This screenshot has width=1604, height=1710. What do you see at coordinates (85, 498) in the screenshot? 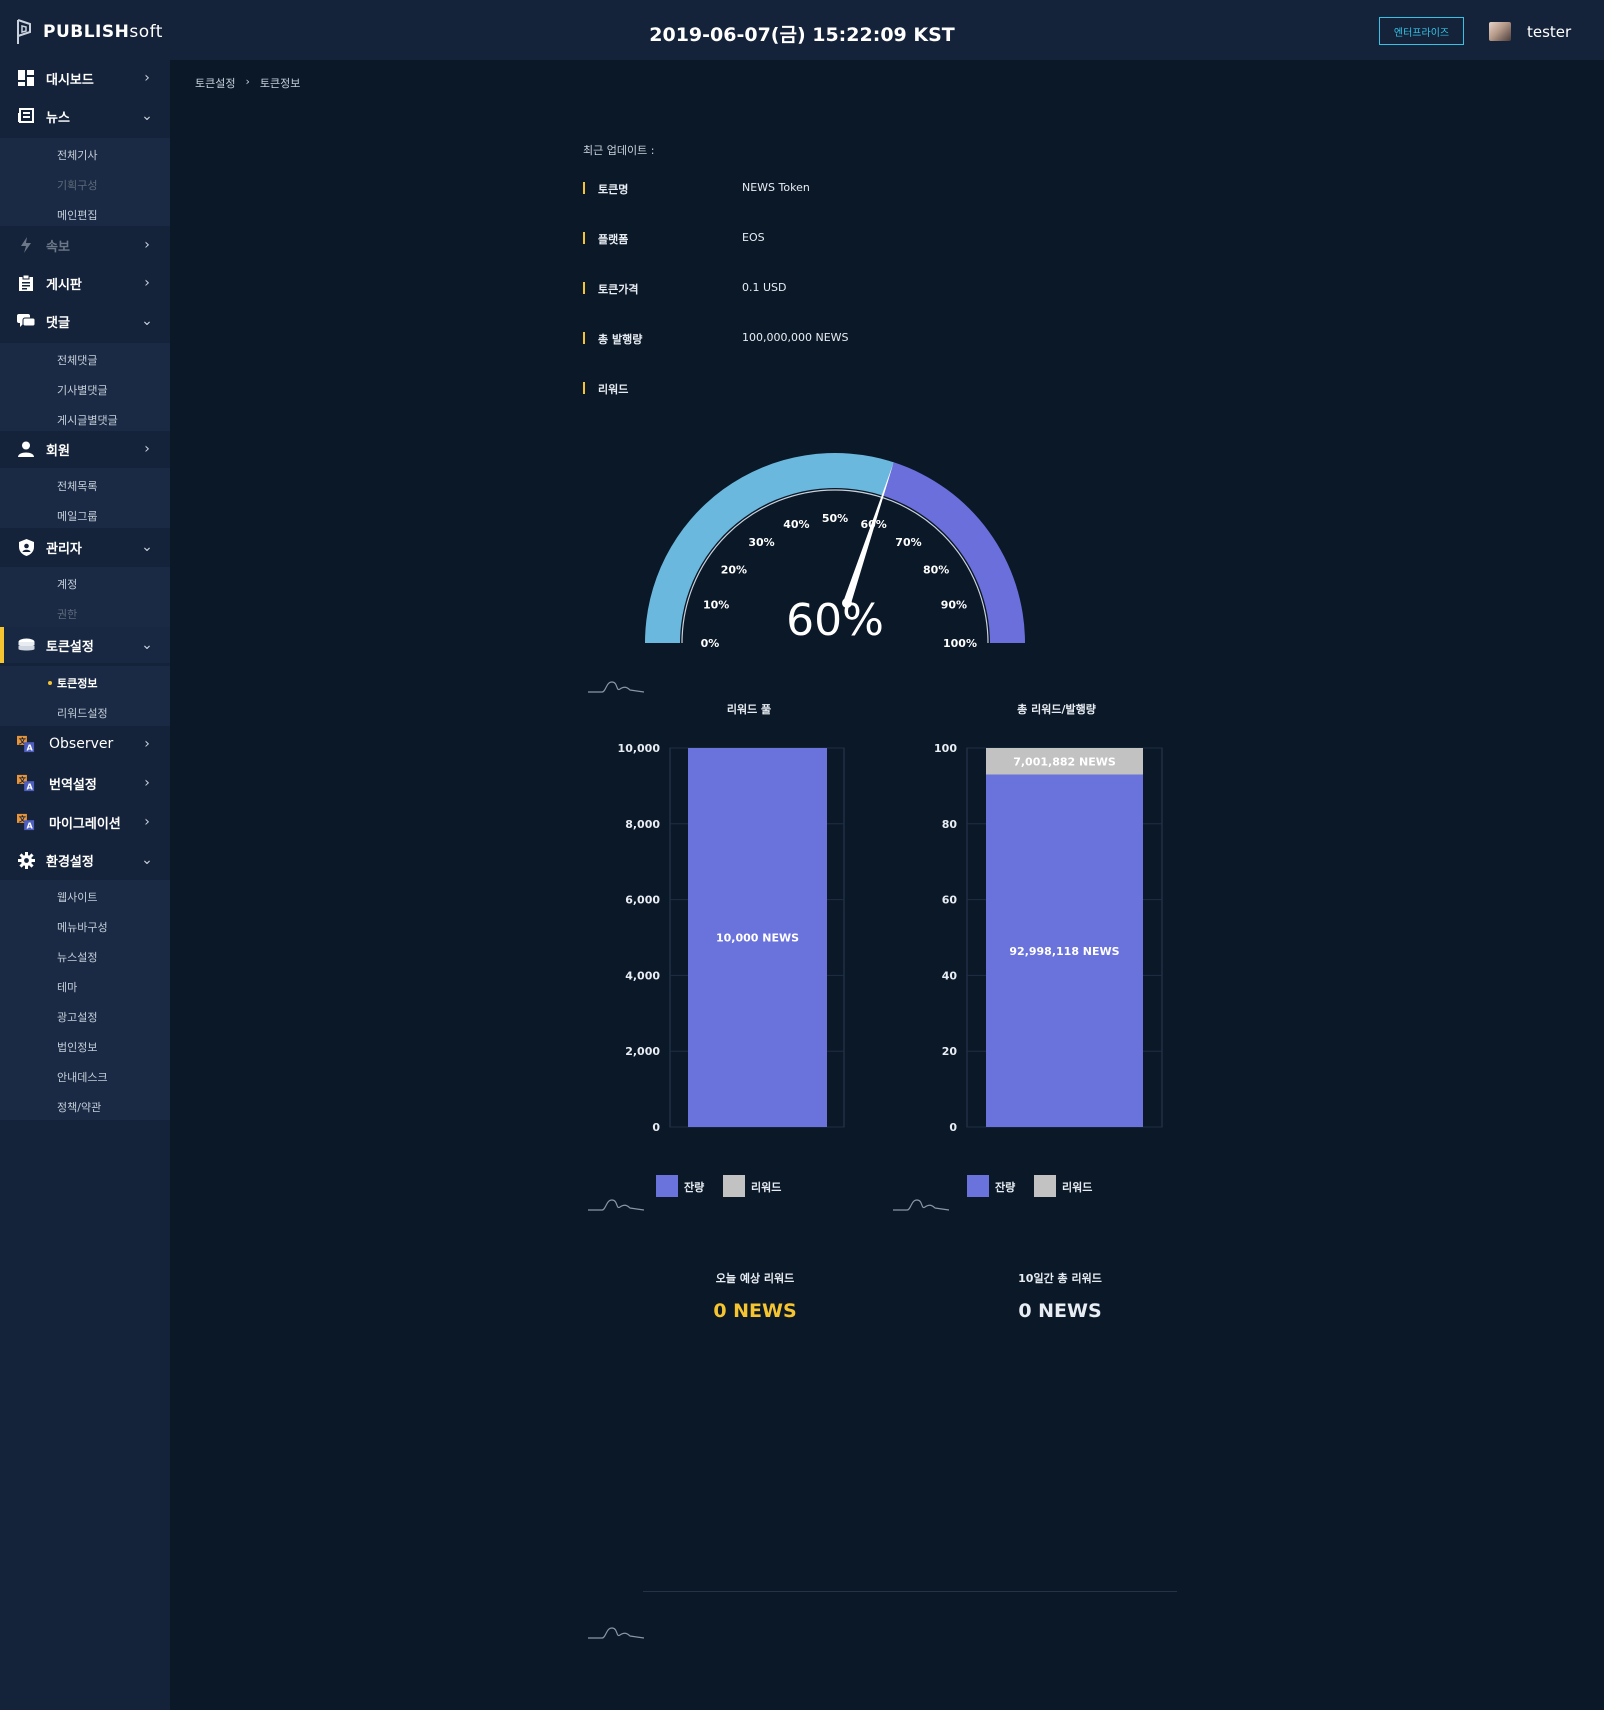
I see `submenu-members: 전체목록 메일그룹` at bounding box center [85, 498].